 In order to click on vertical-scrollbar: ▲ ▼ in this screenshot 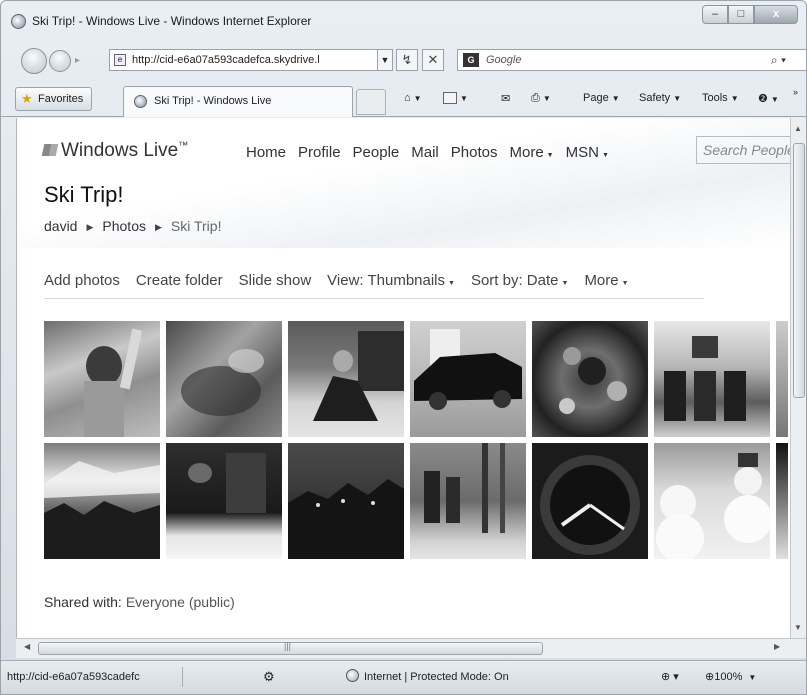, I will do `click(798, 378)`.